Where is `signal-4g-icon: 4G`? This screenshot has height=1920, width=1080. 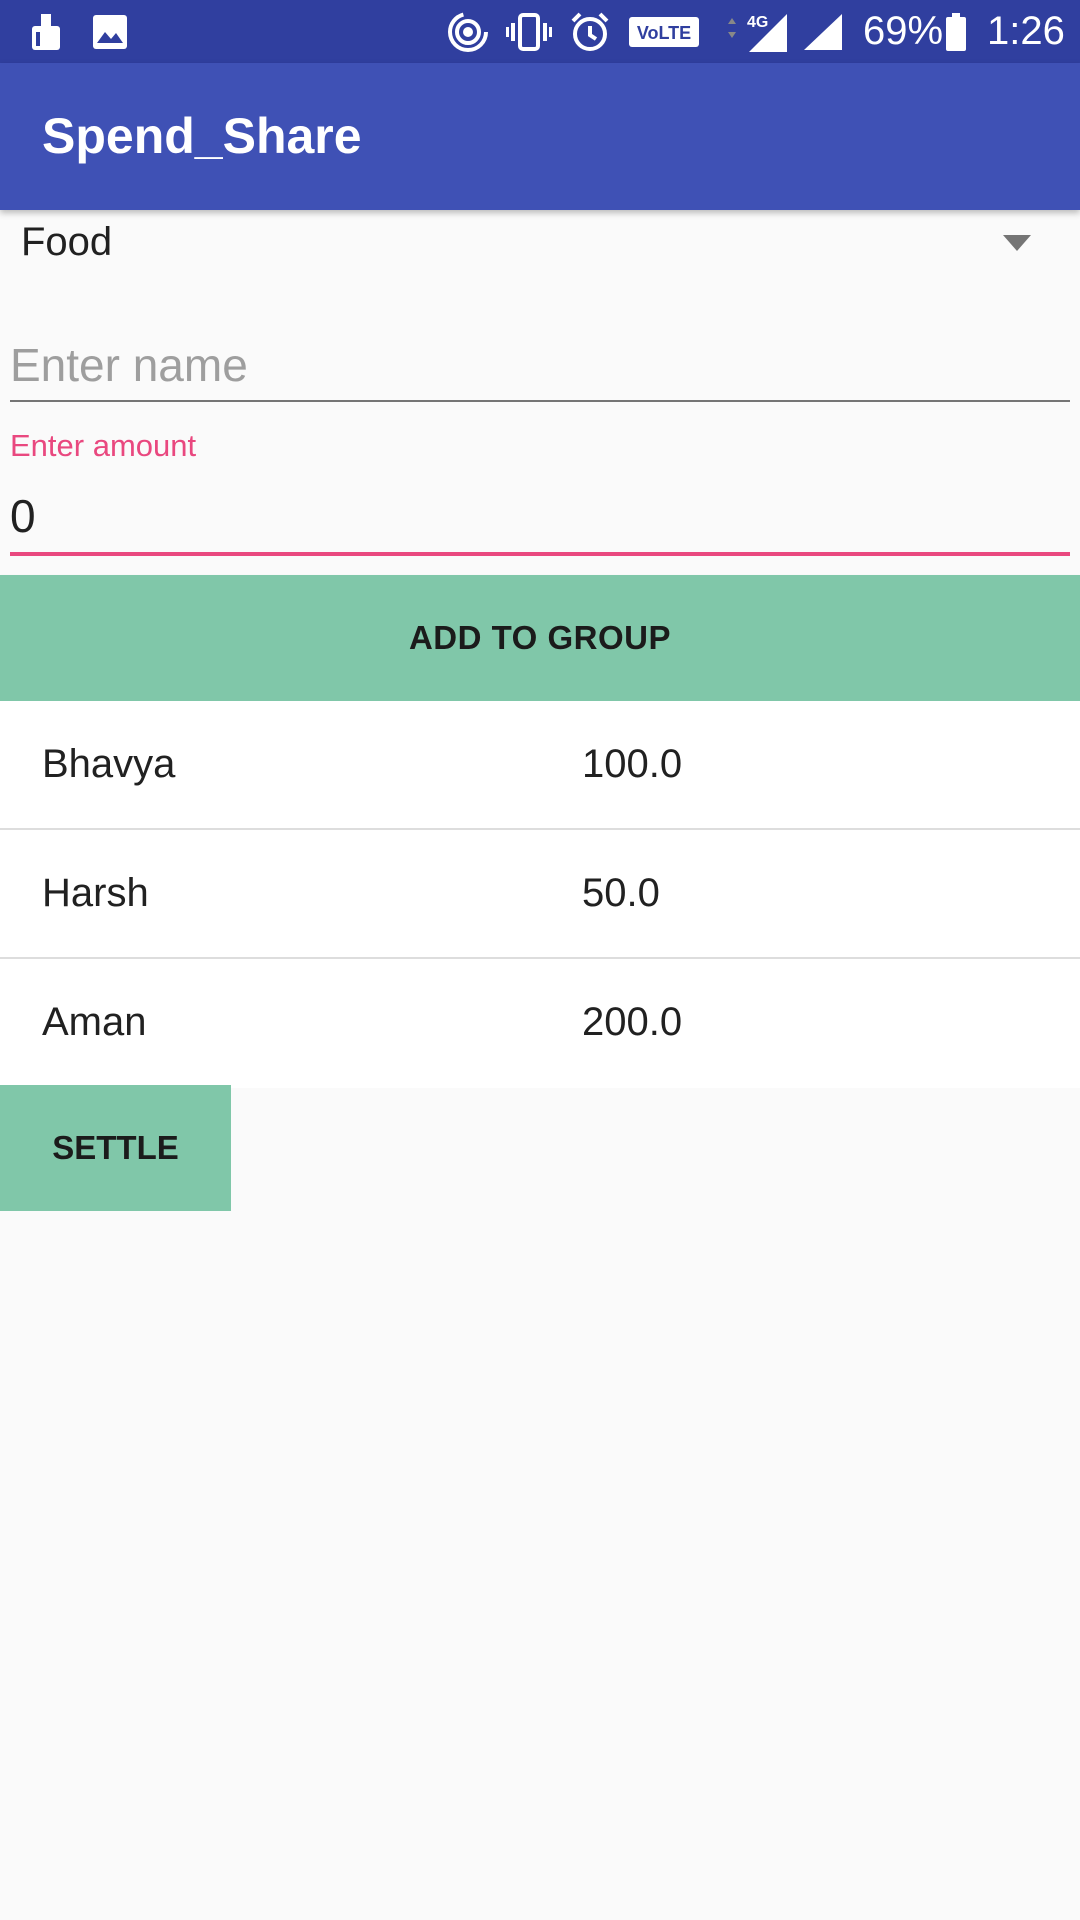
signal-4g-icon: 4G is located at coordinates (758, 31).